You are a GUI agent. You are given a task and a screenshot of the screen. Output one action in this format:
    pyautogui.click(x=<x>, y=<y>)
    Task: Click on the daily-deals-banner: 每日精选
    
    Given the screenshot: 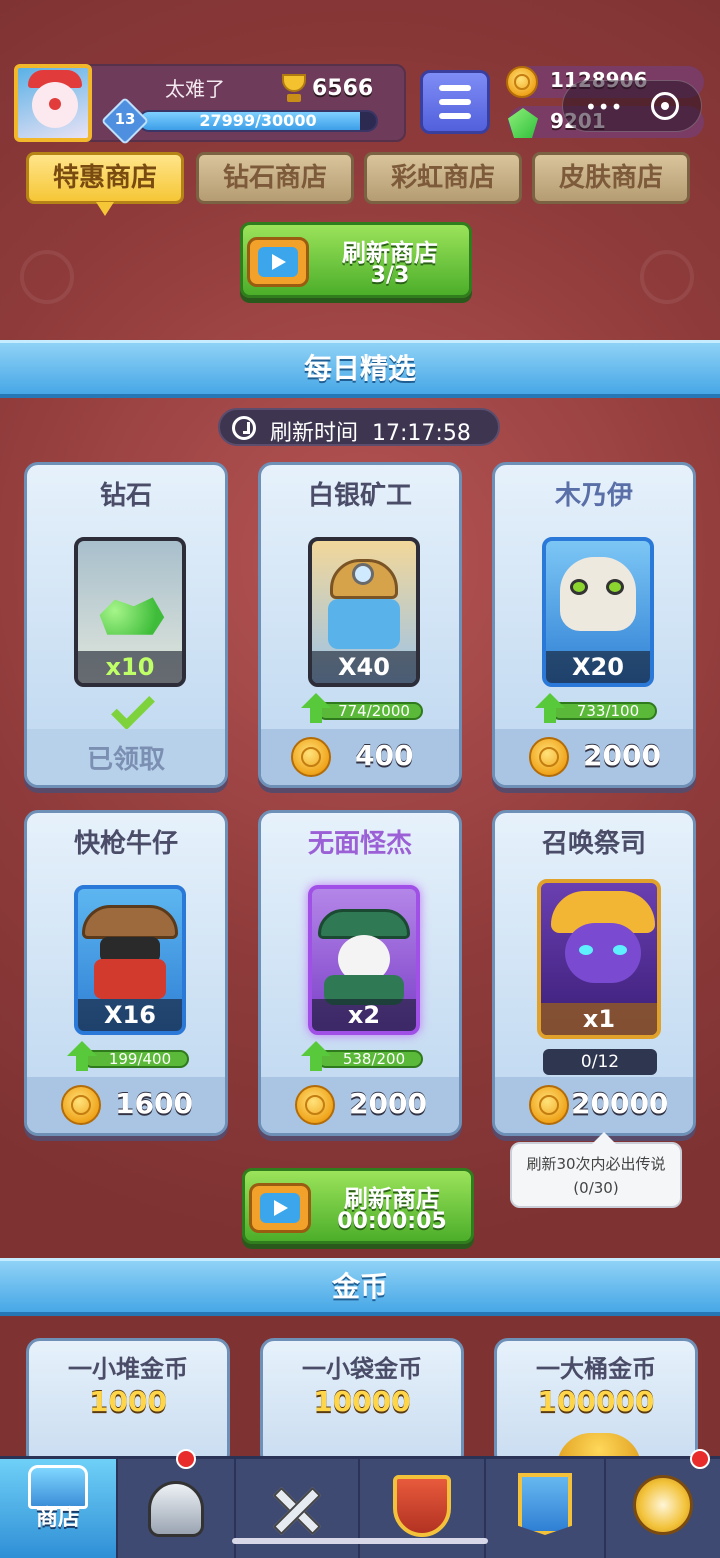 What is the action you would take?
    pyautogui.click(x=360, y=369)
    